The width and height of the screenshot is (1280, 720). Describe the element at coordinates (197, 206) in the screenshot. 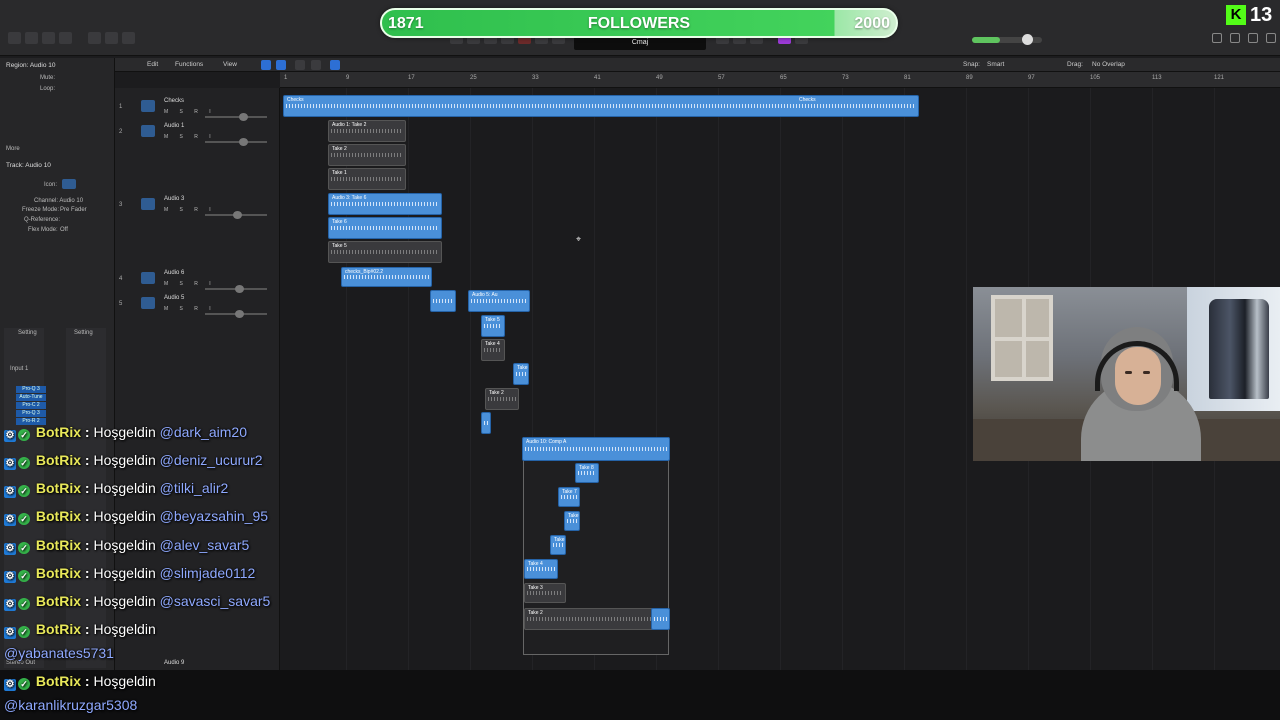

I see `track-header: 3 Audio 3 M S R I` at that location.